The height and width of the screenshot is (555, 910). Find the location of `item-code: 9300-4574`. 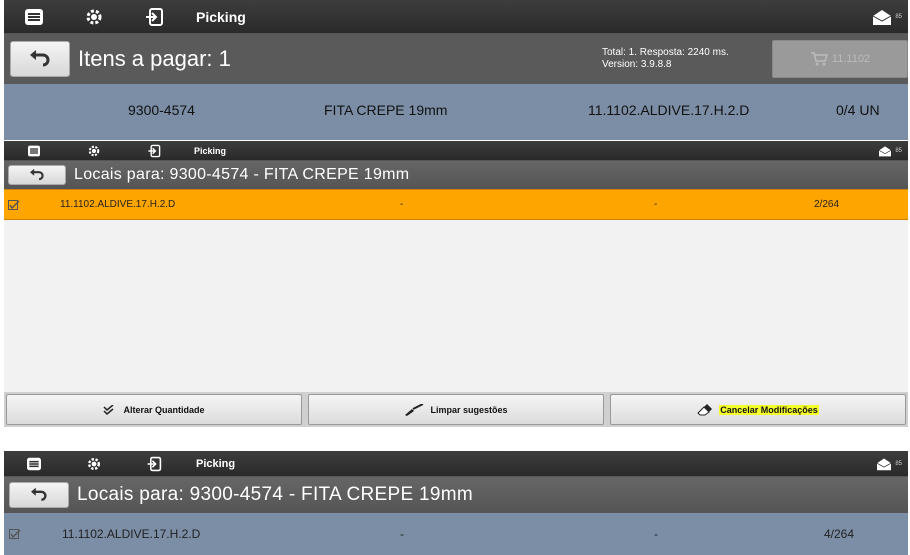

item-code: 9300-4574 is located at coordinates (161, 110).